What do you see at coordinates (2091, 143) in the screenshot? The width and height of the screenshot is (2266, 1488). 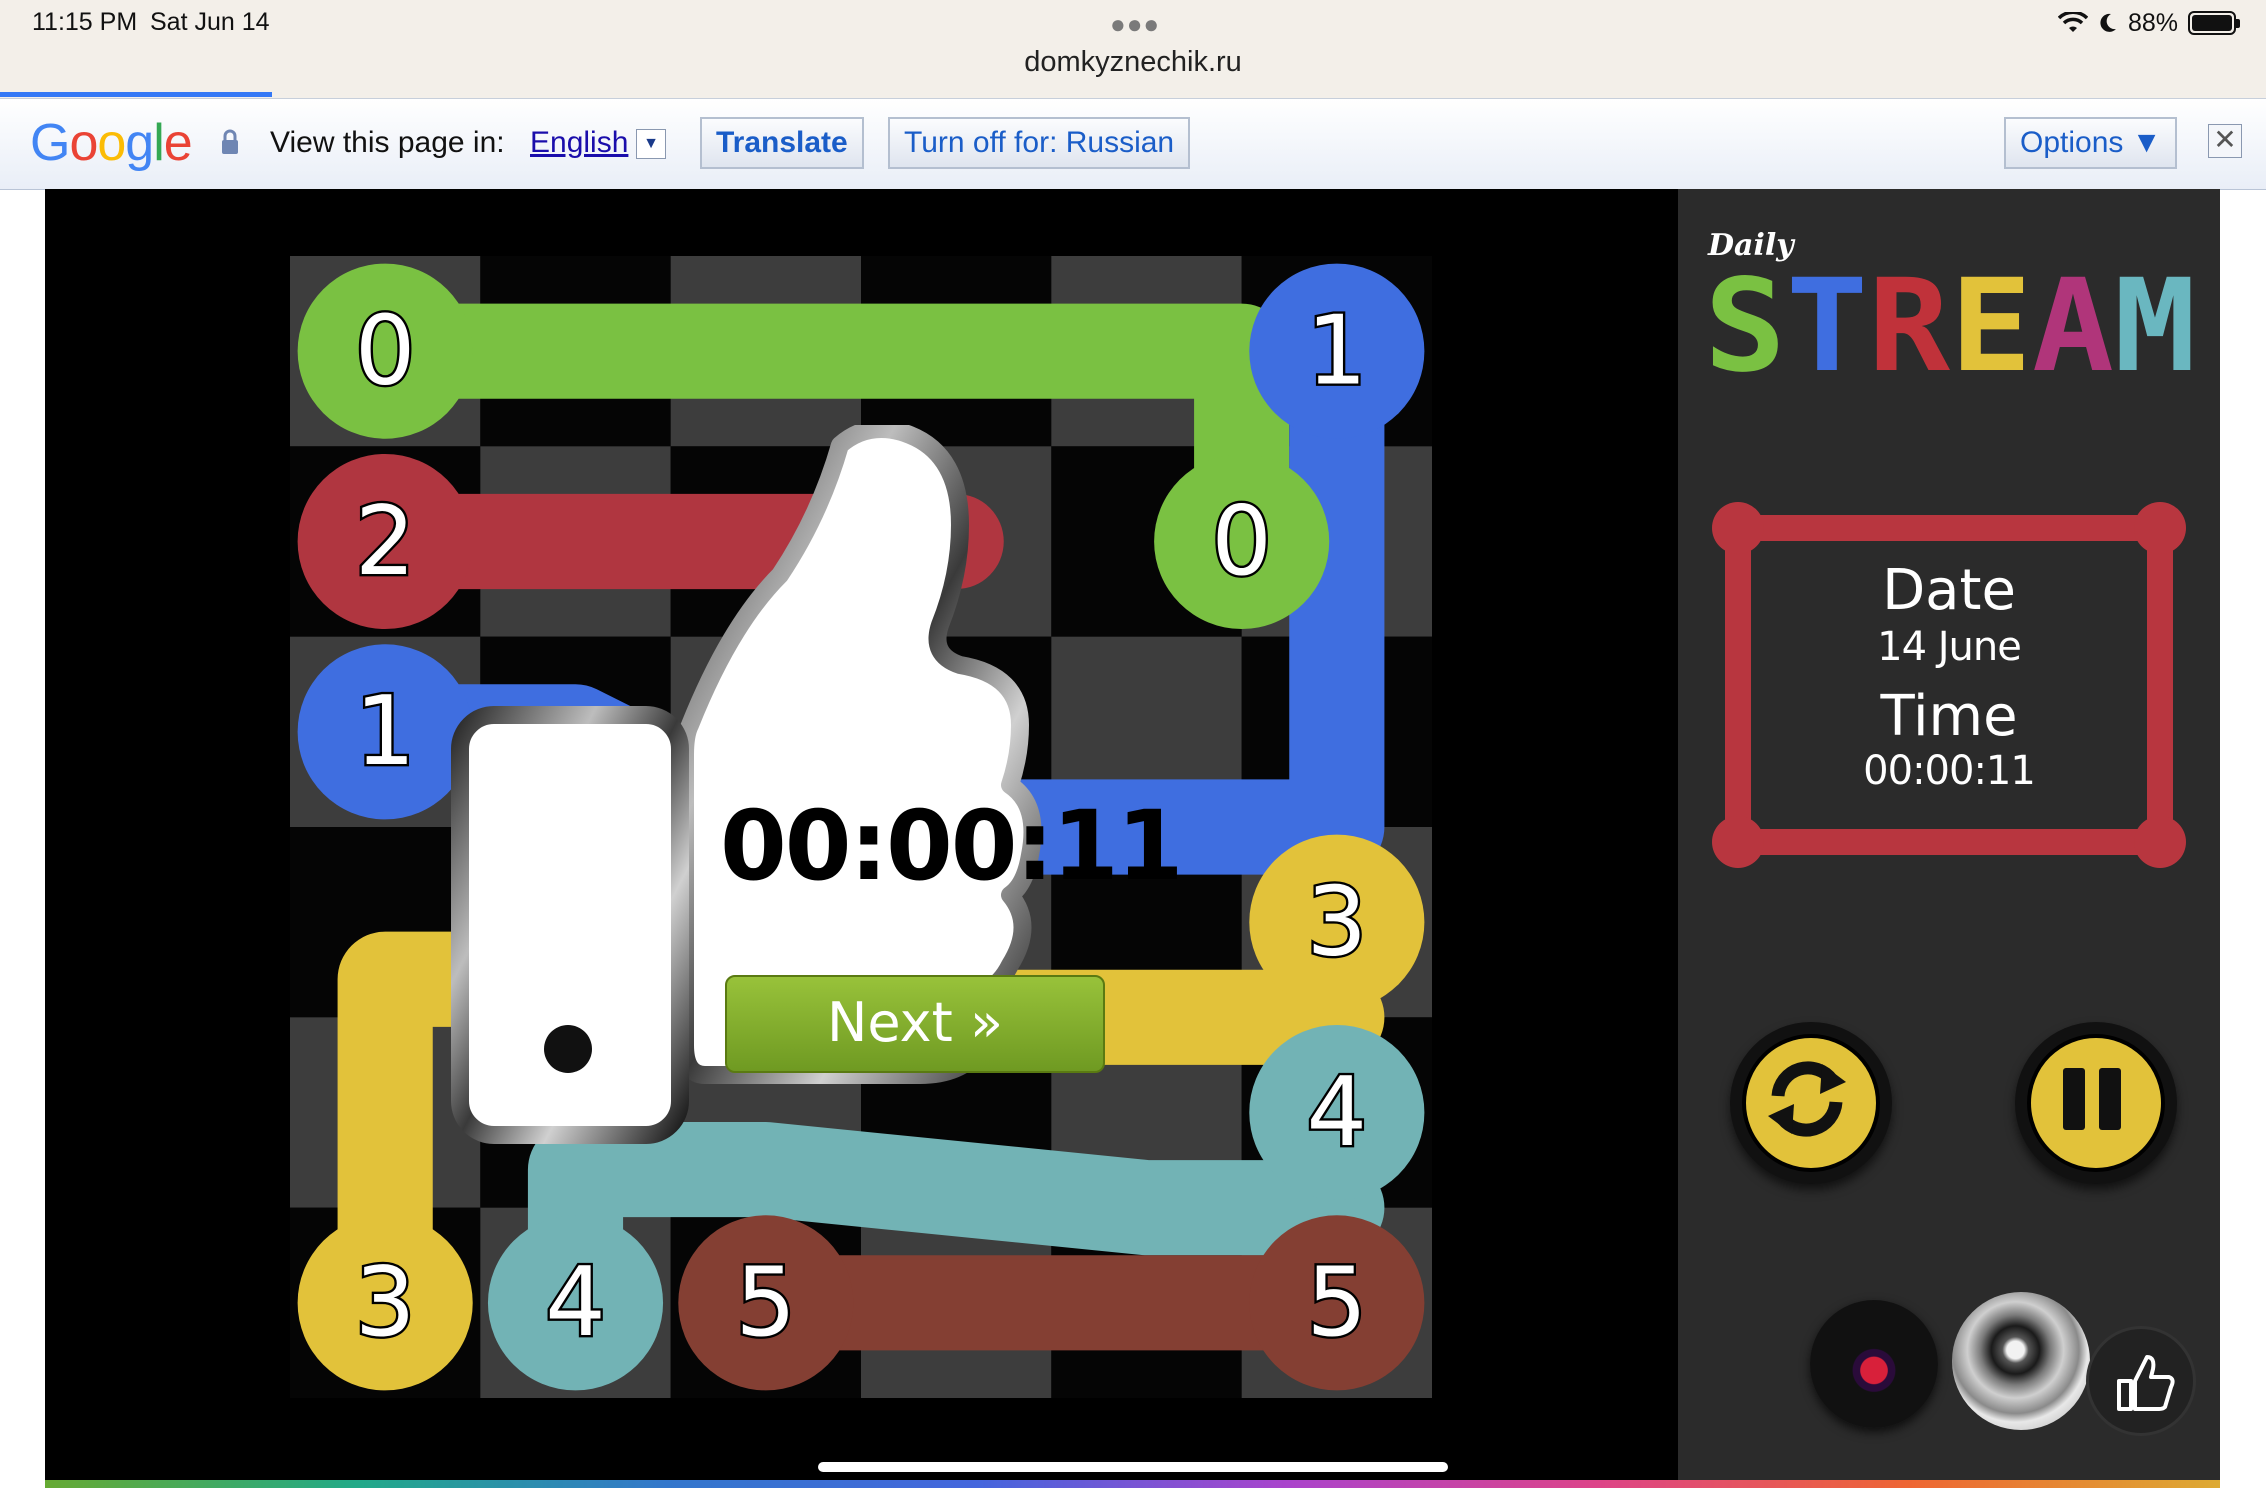 I see `options-button: Options ▼` at bounding box center [2091, 143].